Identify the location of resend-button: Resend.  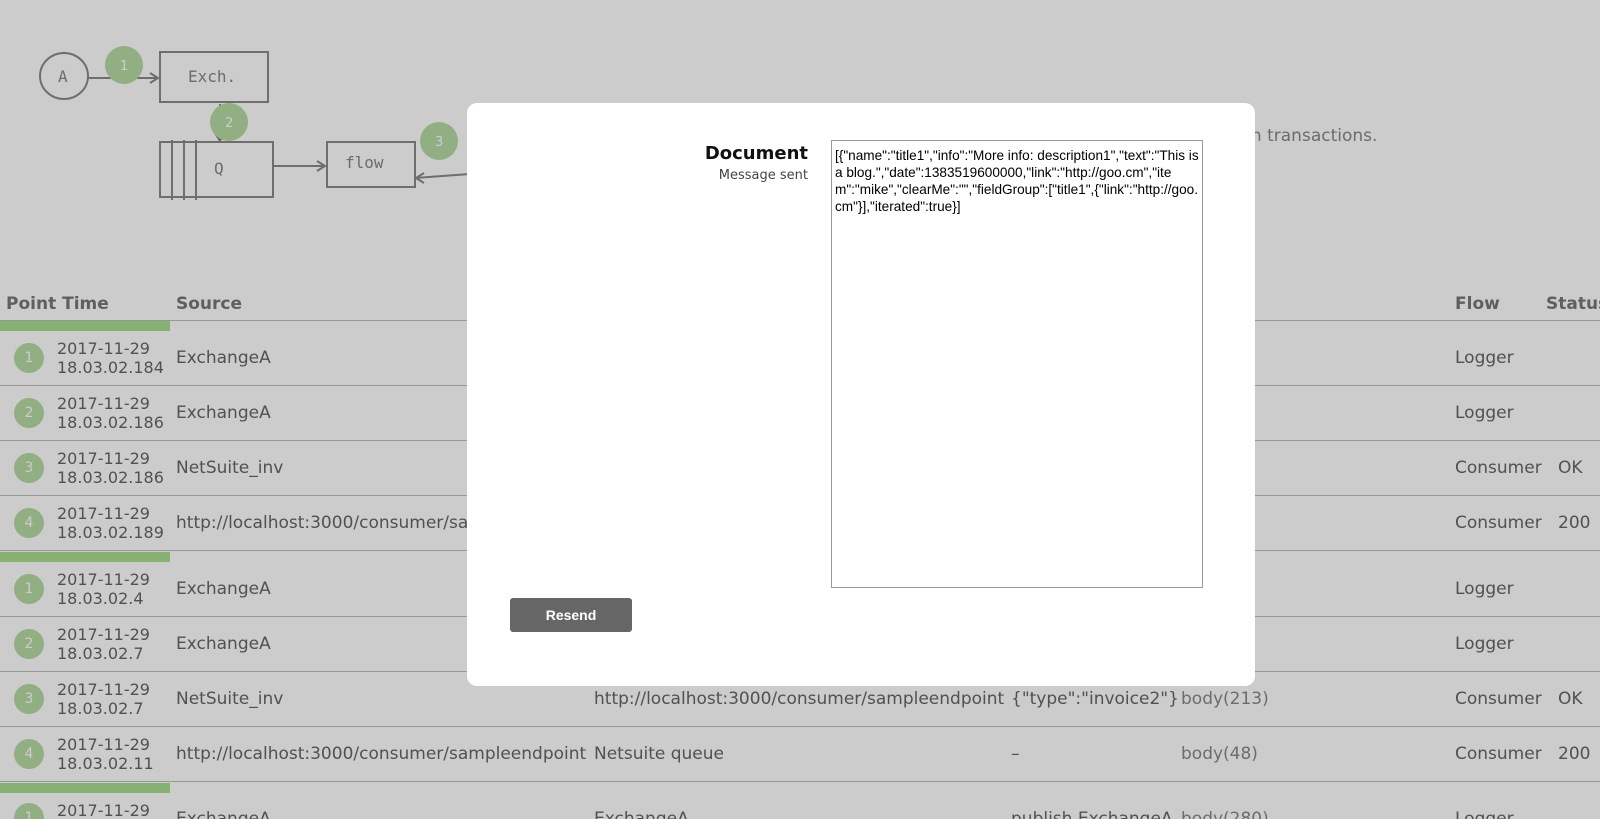
(571, 615).